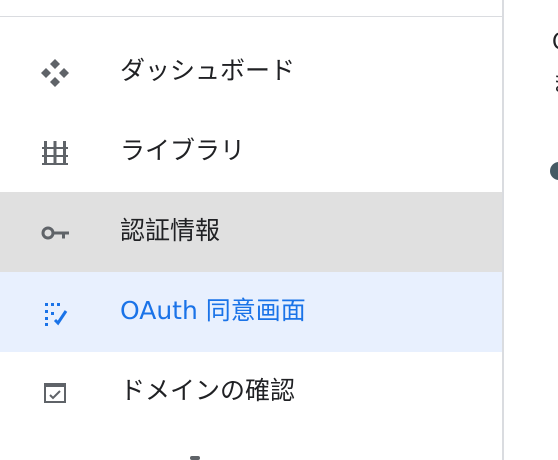 The height and width of the screenshot is (460, 558). Describe the element at coordinates (195, 458) in the screenshot. I see `partial-label-fragment` at that location.